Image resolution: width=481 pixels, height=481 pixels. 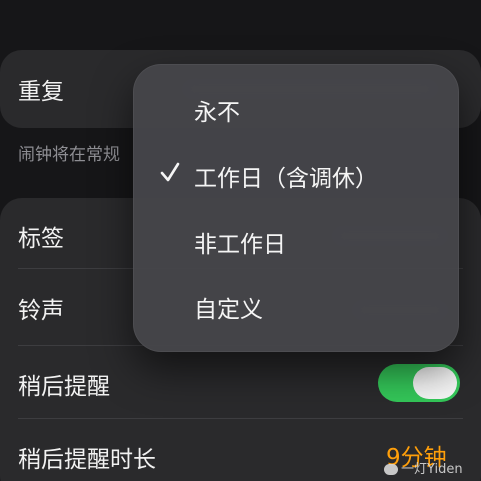 I want to click on toggle-knob, so click(x=435, y=383).